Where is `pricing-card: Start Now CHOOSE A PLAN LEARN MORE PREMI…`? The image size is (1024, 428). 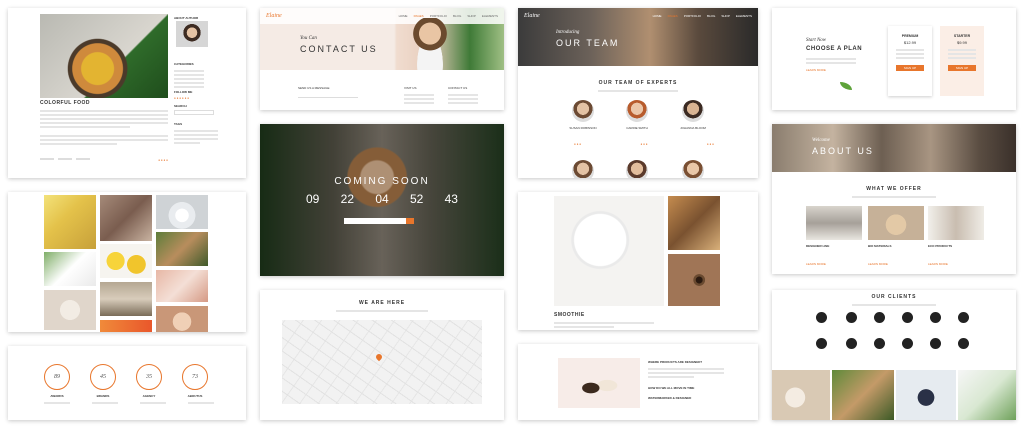 pricing-card: Start Now CHOOSE A PLAN LEARN MORE PREMI… is located at coordinates (894, 59).